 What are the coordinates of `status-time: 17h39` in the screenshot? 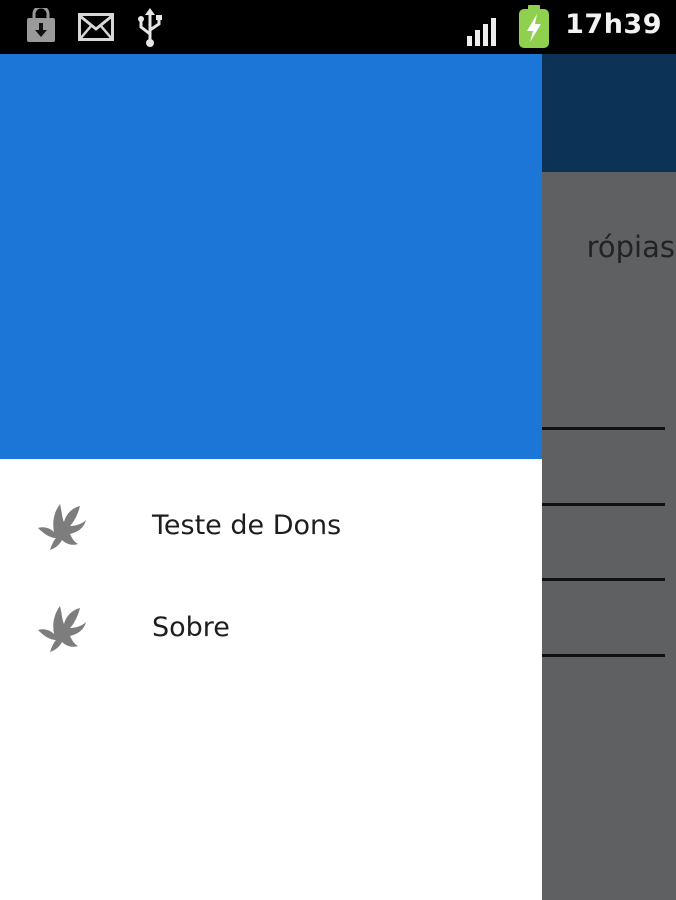 It's located at (613, 24).